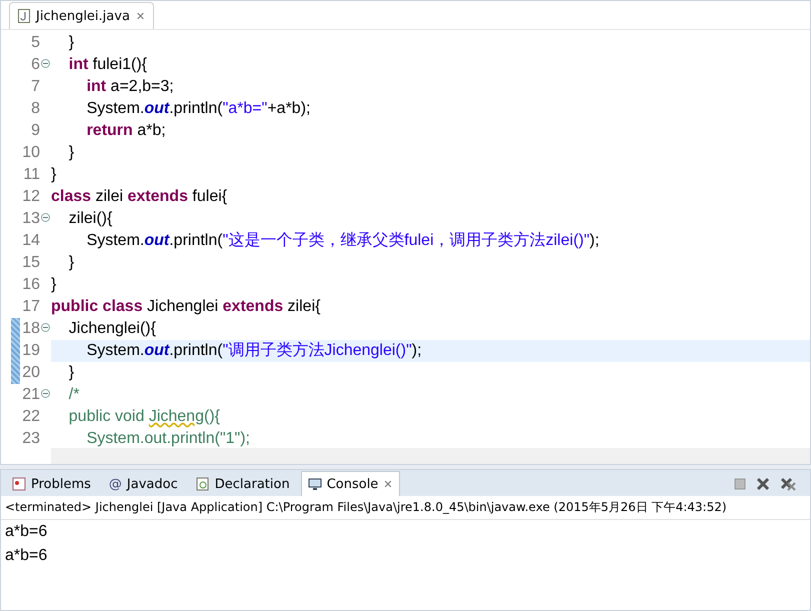  What do you see at coordinates (30, 439) in the screenshot?
I see `line-number: 23` at bounding box center [30, 439].